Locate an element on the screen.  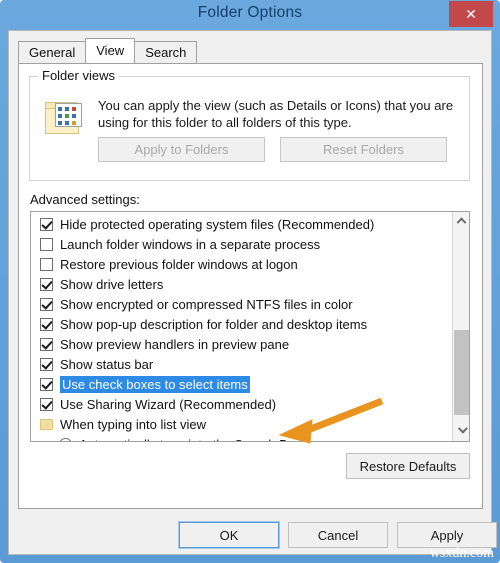
advanced-settings-scrollbar is located at coordinates (460, 326).